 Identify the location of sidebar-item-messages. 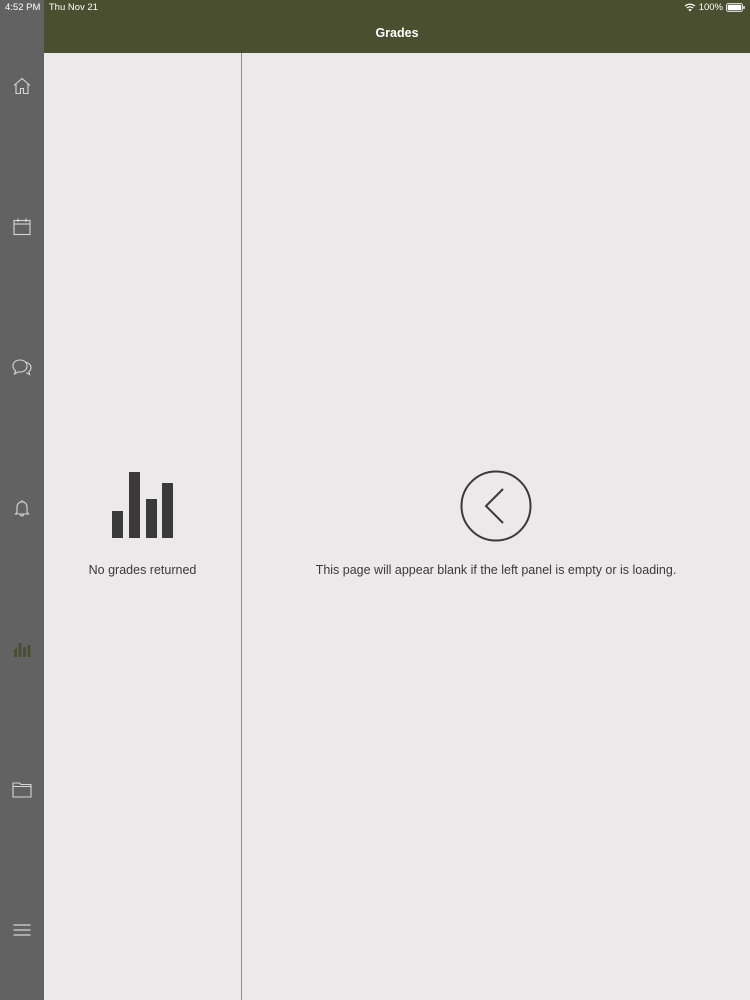
(22, 367).